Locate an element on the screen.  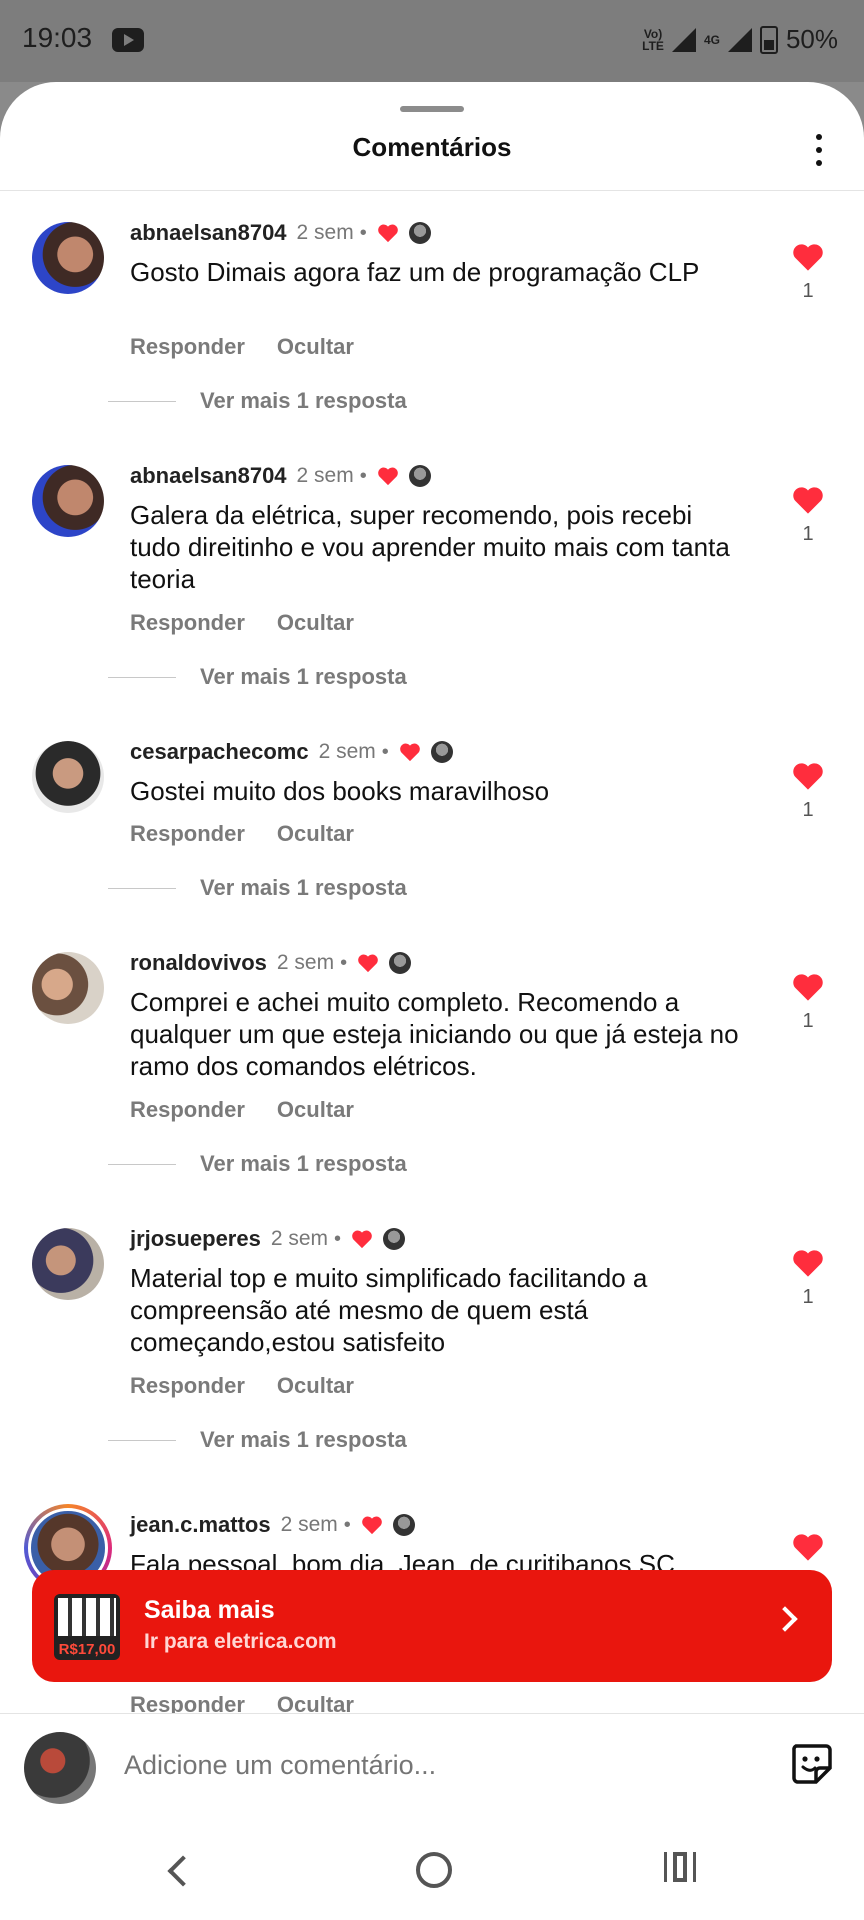
sheet-title: Comentários is located at coordinates (432, 147).